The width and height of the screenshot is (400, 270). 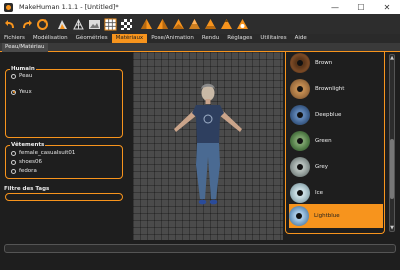 I want to click on material-grey: Grey, so click(x=336, y=167).